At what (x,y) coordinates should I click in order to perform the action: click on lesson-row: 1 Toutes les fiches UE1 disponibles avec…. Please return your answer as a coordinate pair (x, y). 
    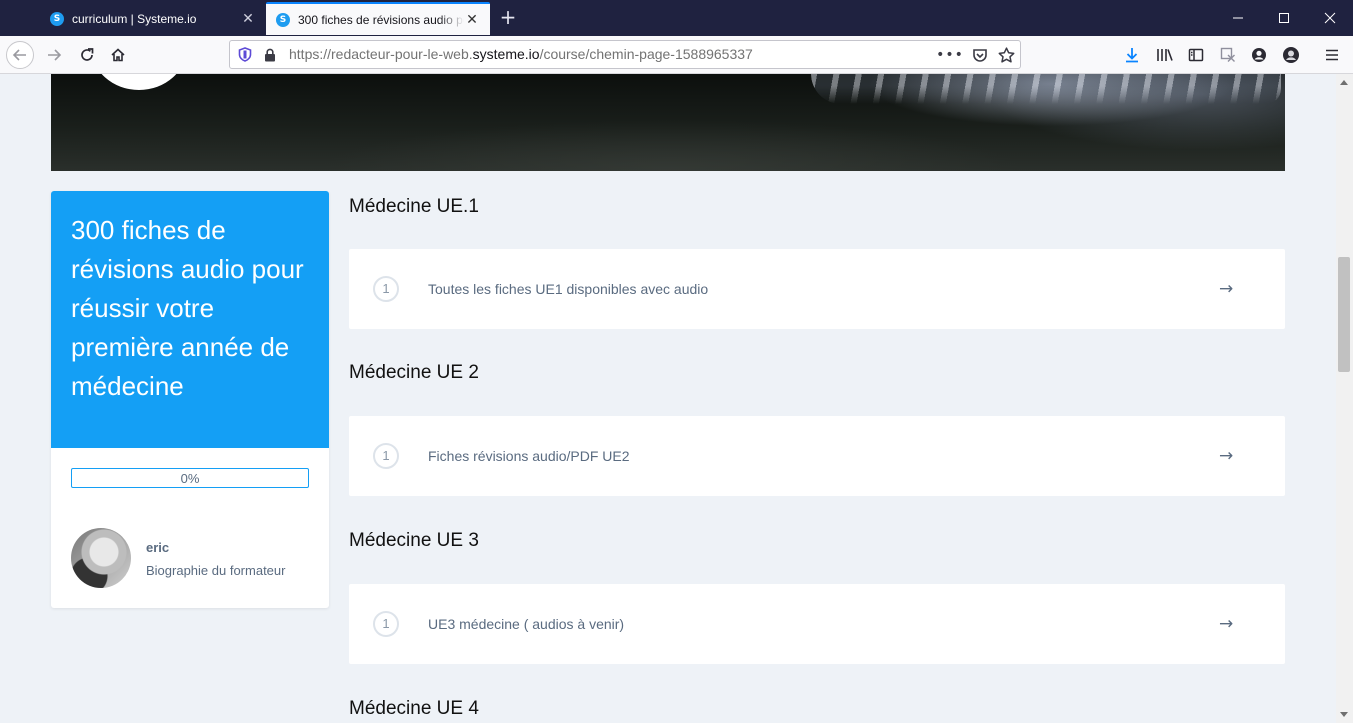
    Looking at the image, I should click on (817, 289).